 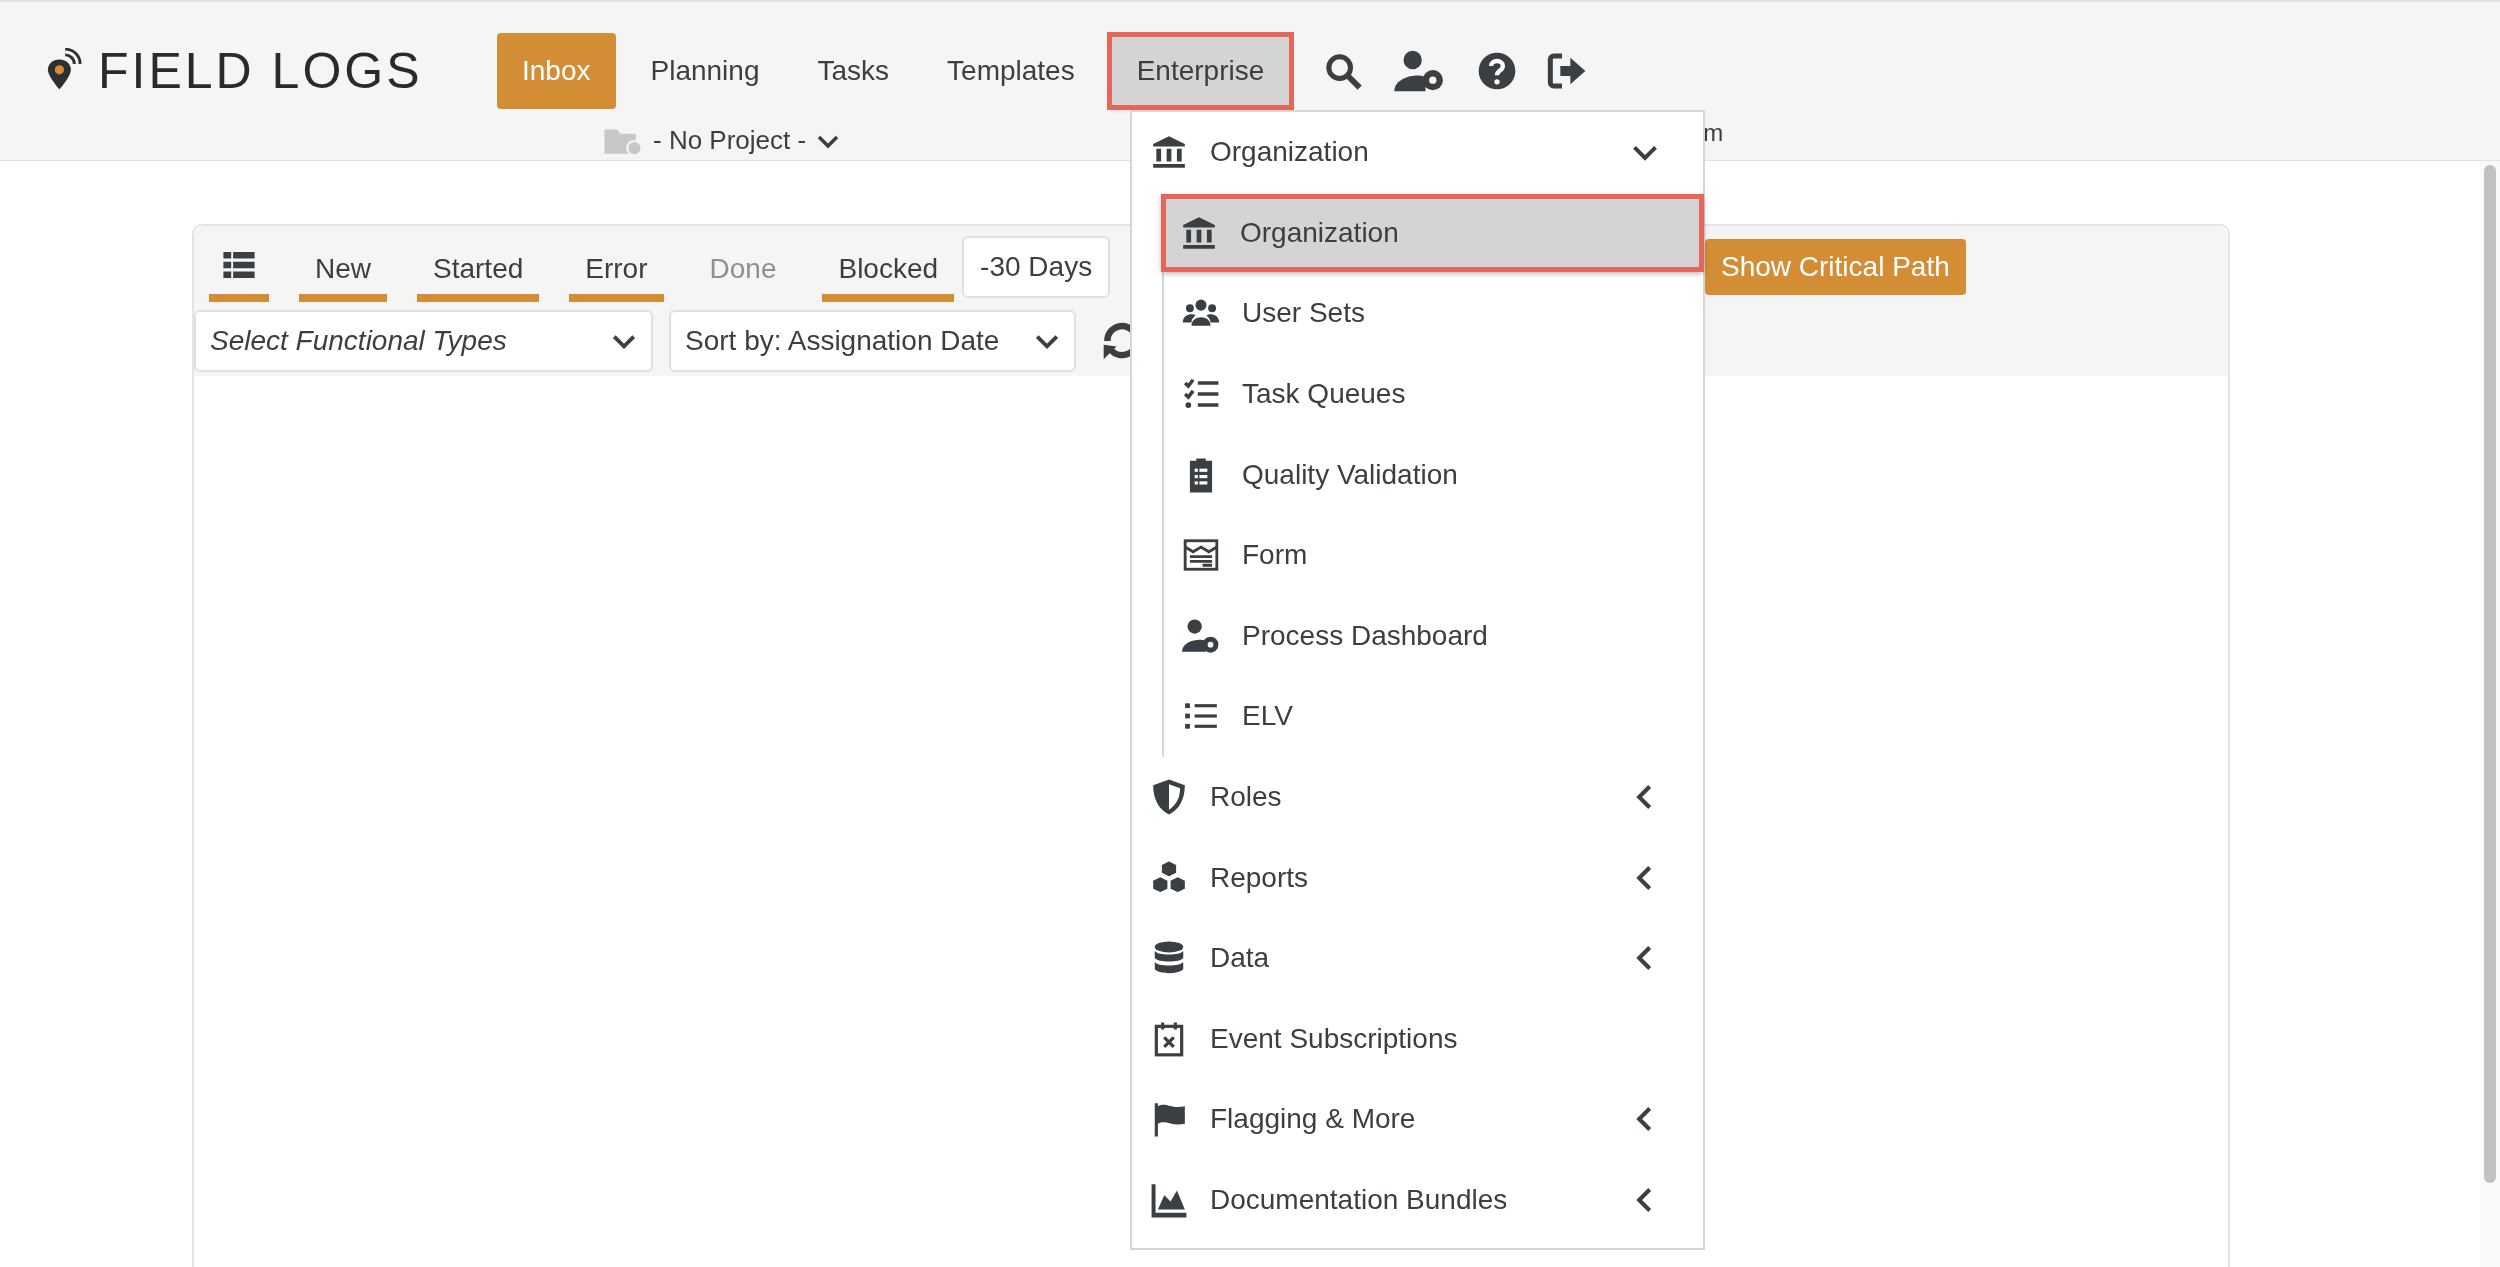 What do you see at coordinates (1011, 71) in the screenshot?
I see `nav-tab: Templates` at bounding box center [1011, 71].